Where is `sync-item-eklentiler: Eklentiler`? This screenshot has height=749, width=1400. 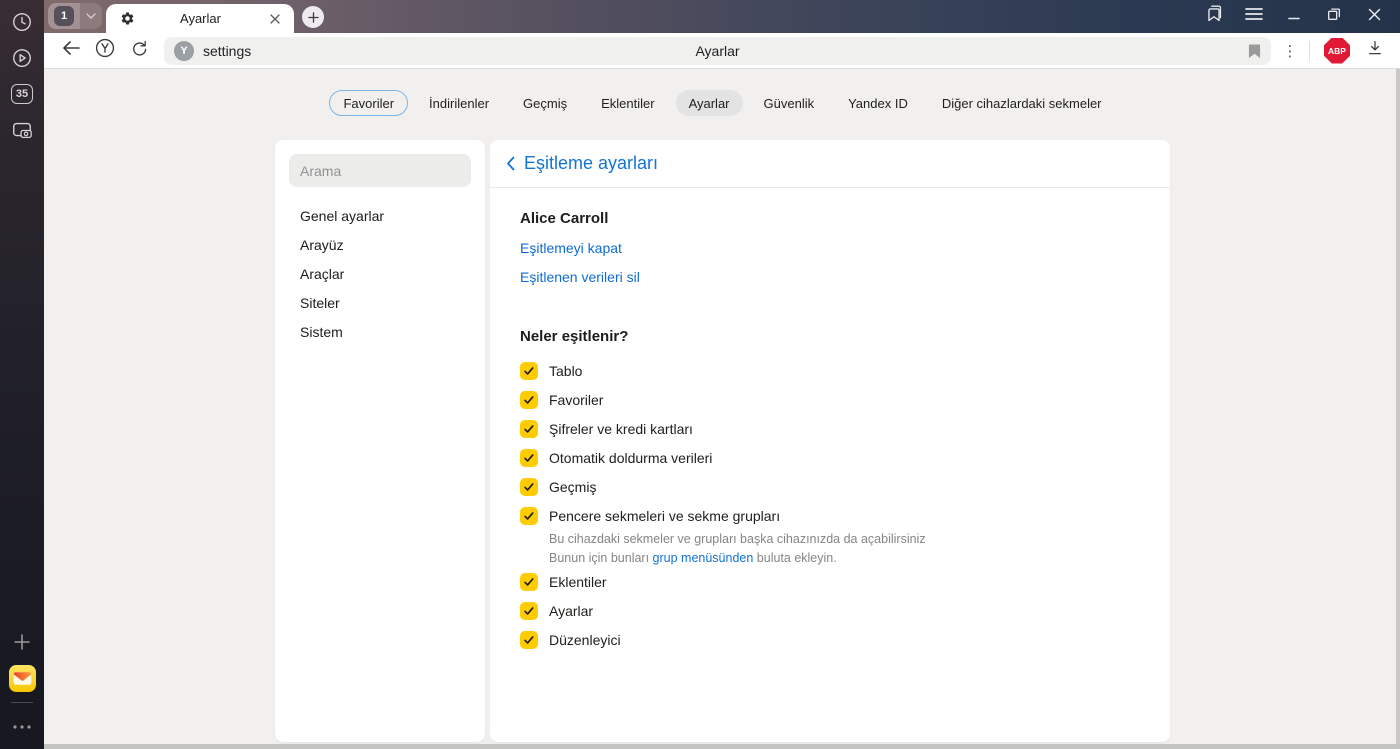
sync-item-eklentiler: Eklentiler is located at coordinates (830, 581).